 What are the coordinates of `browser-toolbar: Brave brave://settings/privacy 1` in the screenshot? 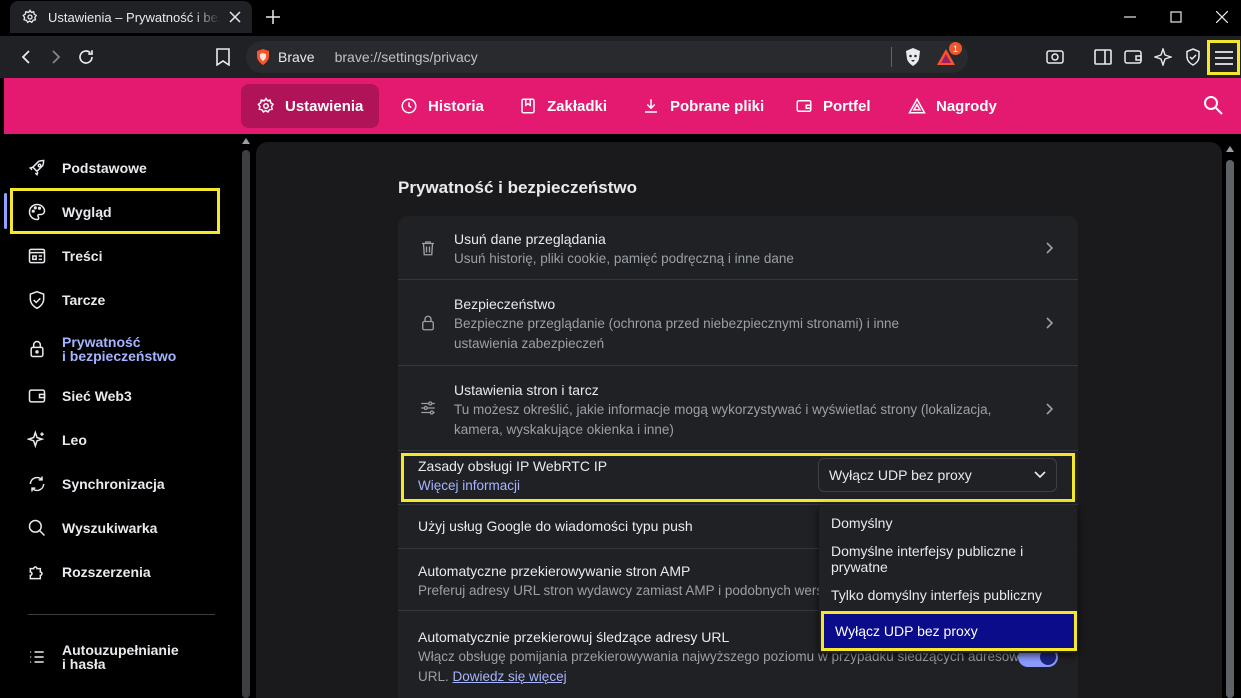 It's located at (620, 57).